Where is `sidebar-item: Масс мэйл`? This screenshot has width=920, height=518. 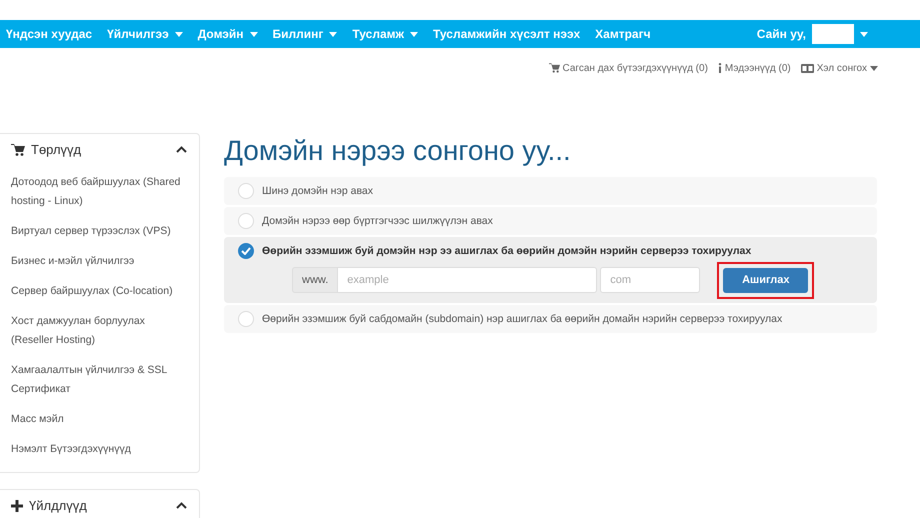 sidebar-item: Масс мэйл is located at coordinates (99, 421).